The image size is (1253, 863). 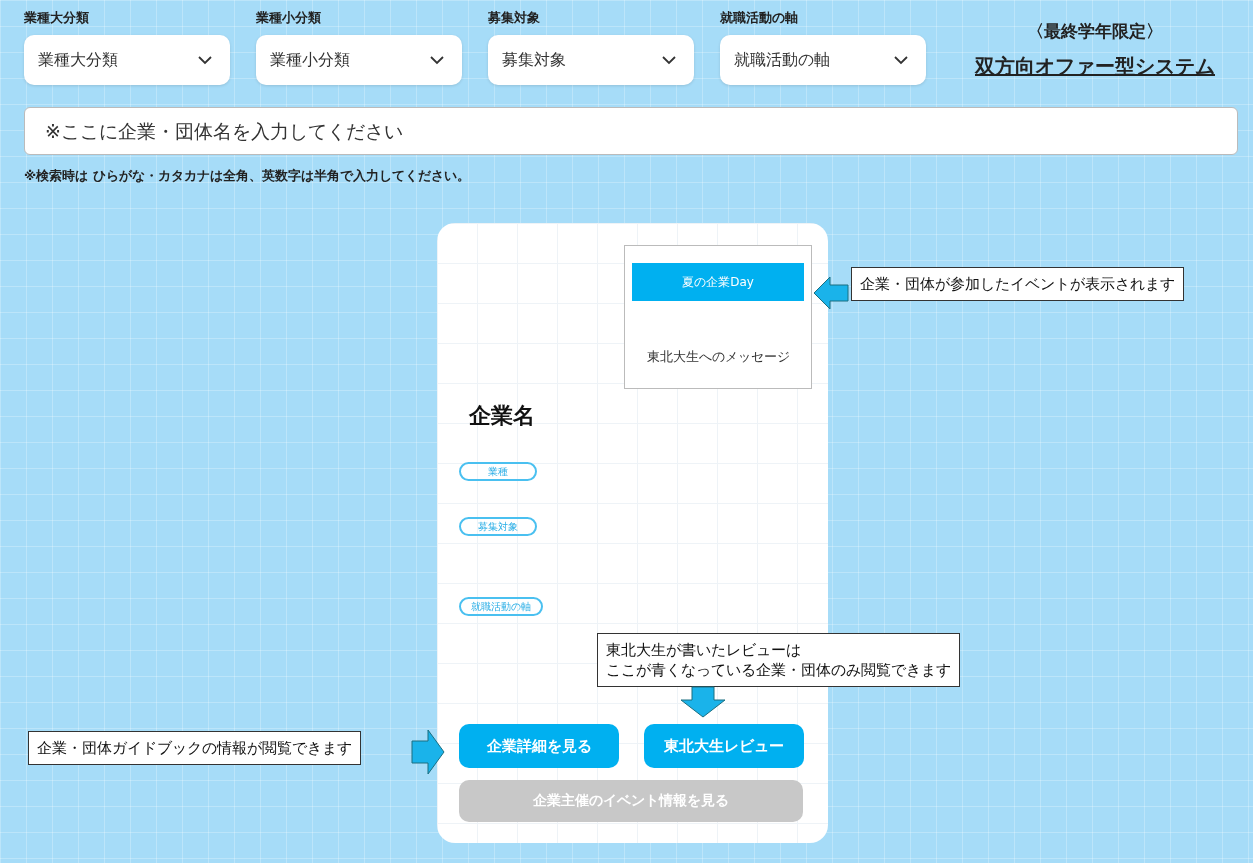 I want to click on company-name: 企業名, so click(x=502, y=416).